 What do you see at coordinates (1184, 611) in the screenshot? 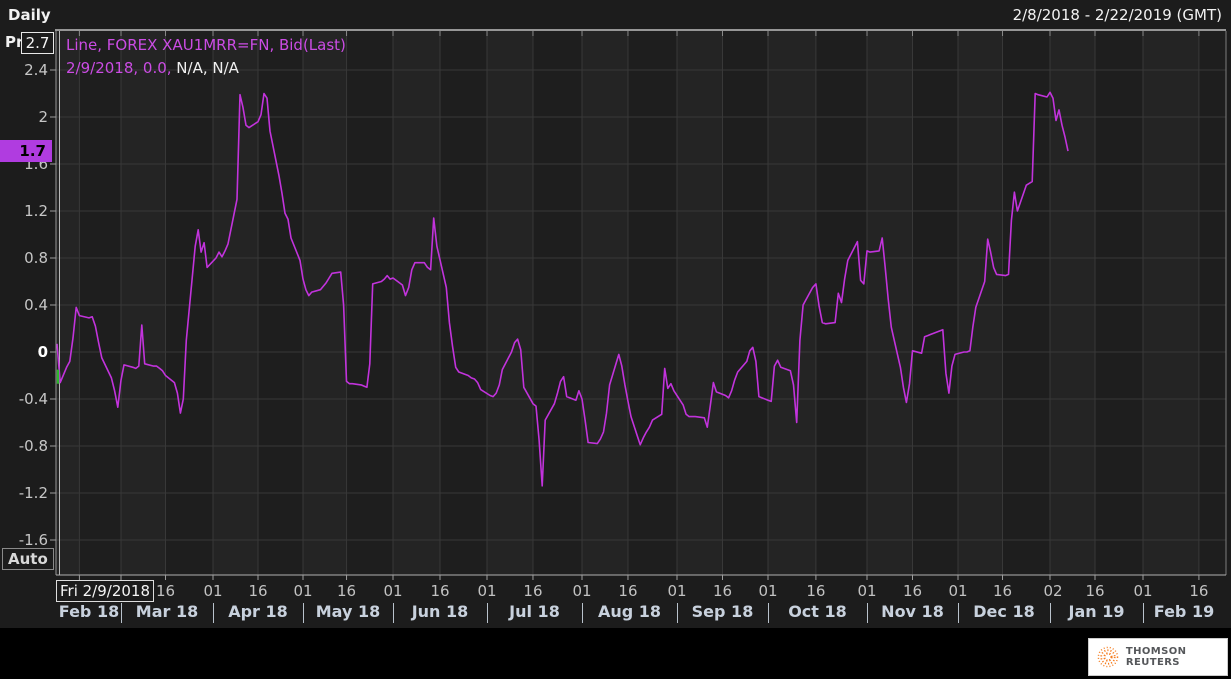
I see `x-month-label: Feb 19` at bounding box center [1184, 611].